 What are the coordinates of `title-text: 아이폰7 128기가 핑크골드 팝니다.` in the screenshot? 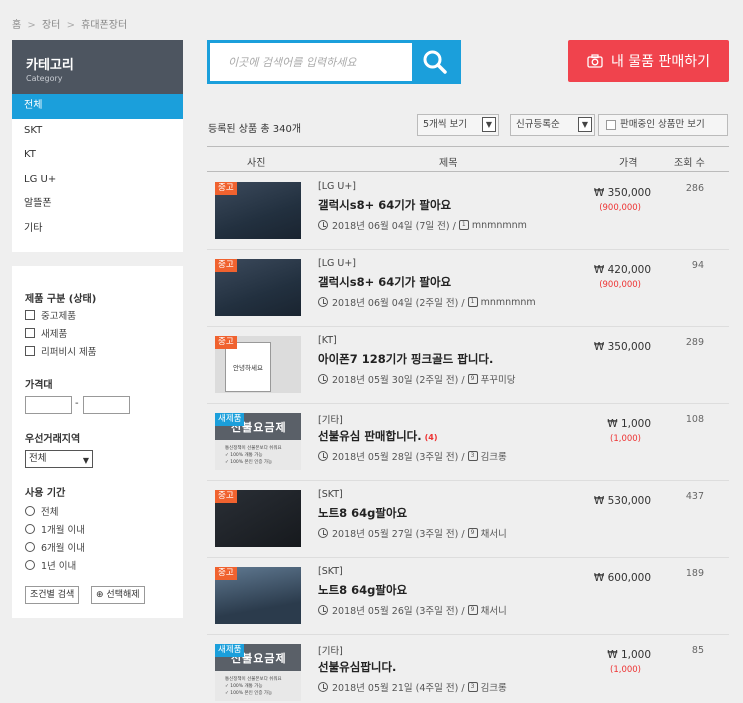 It's located at (406, 359).